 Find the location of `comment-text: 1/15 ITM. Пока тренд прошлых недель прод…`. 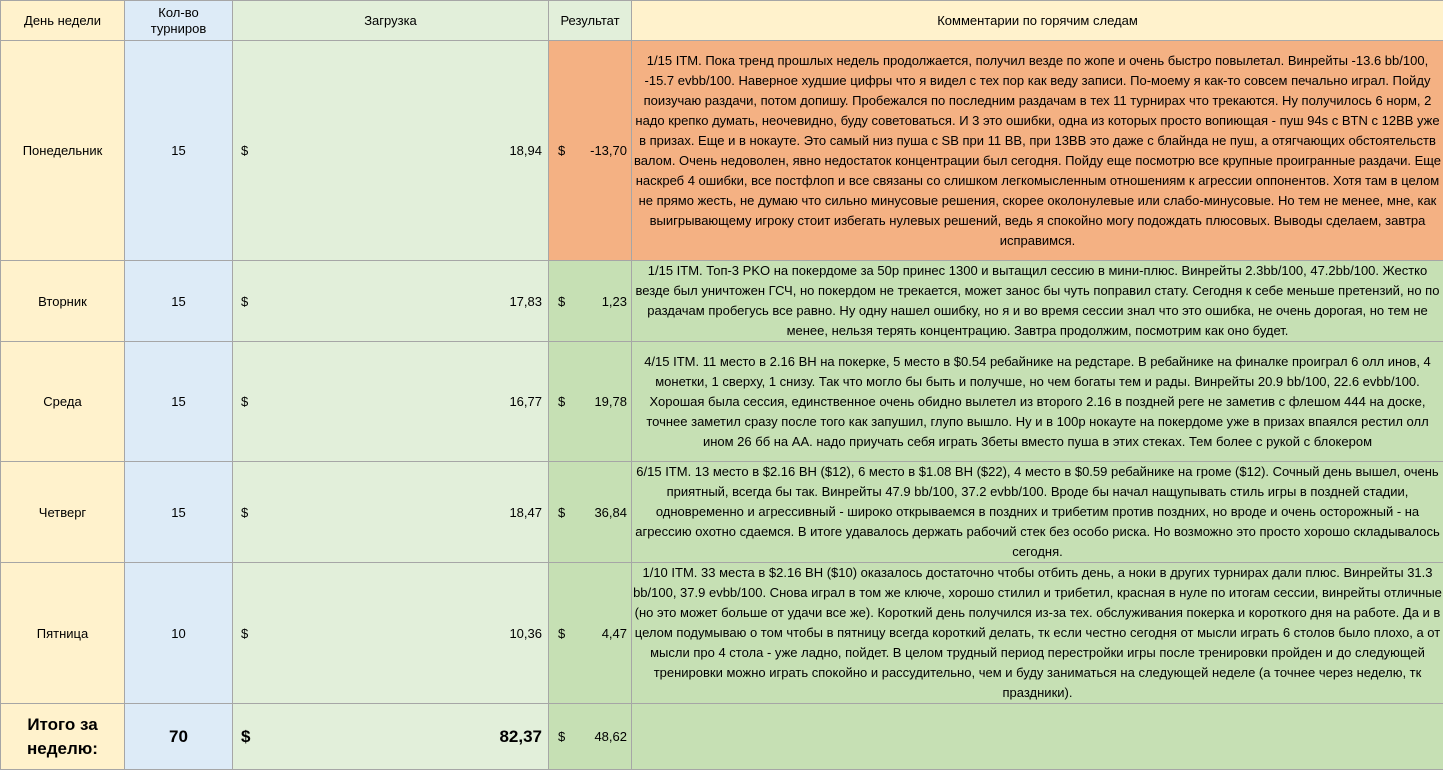

comment-text: 1/15 ITM. Пока тренд прошлых недель прод… is located at coordinates (1037, 150).